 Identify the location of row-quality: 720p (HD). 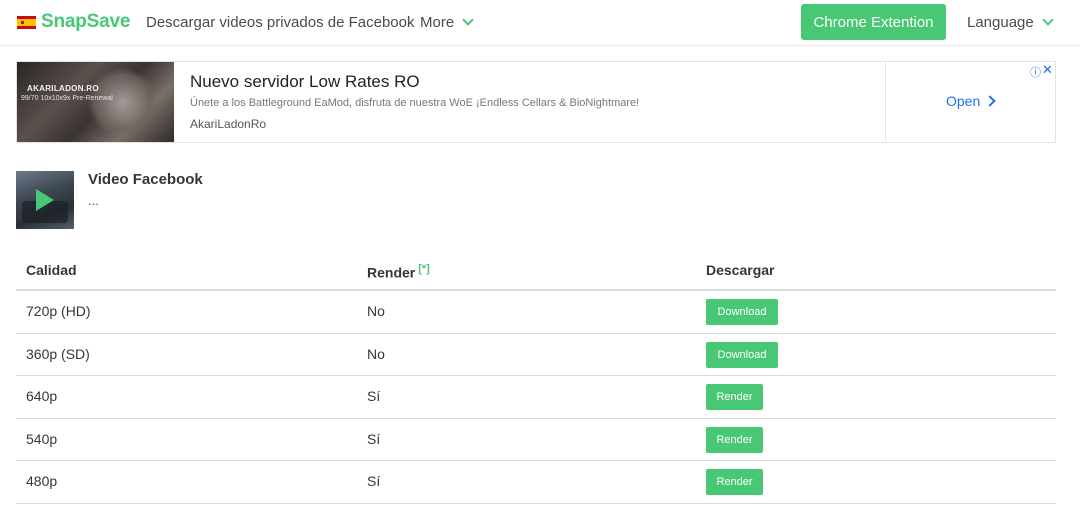
(58, 311).